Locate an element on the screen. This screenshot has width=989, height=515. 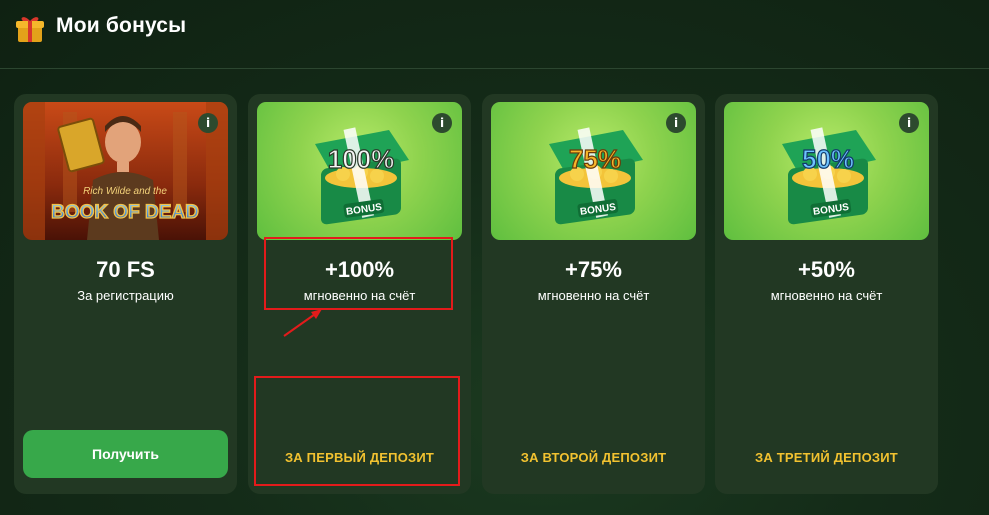
book-of-dead-title: BOOK OF DEAD is located at coordinates (125, 212).